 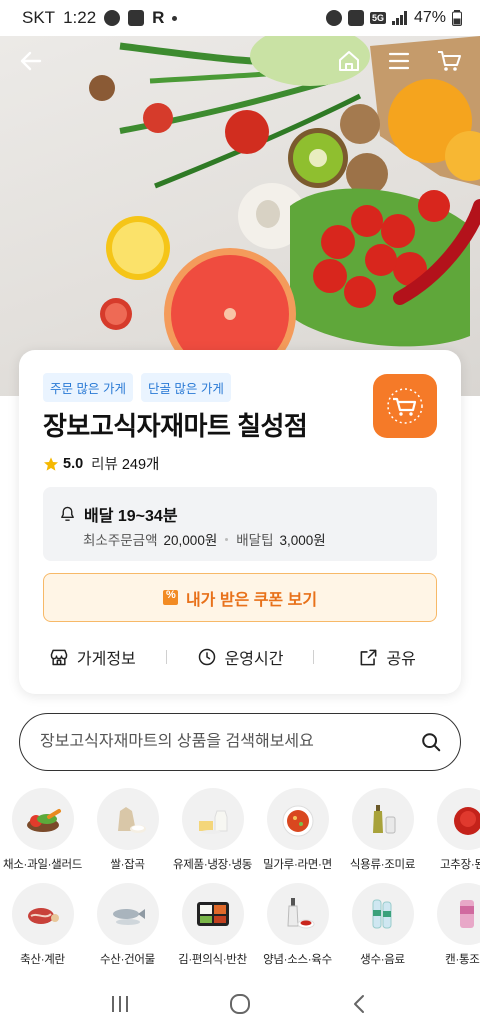 I want to click on chevron-left-icon, so click(x=359, y=1004).